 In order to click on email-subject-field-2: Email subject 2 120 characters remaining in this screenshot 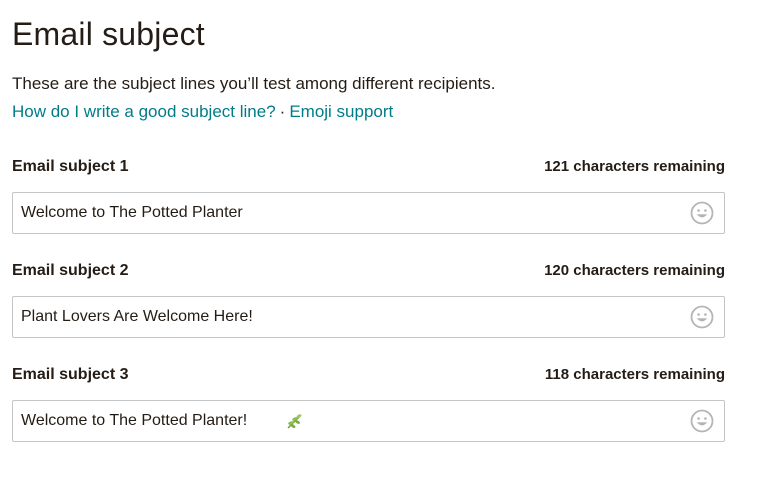, I will do `click(368, 300)`.